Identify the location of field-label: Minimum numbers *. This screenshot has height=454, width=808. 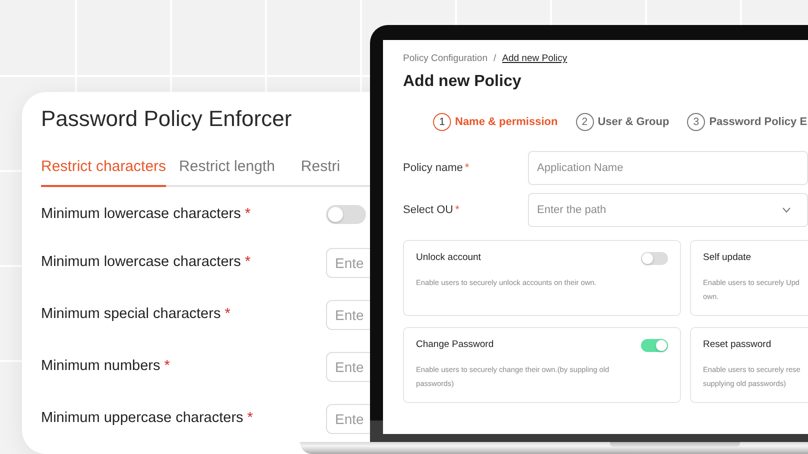
(106, 366).